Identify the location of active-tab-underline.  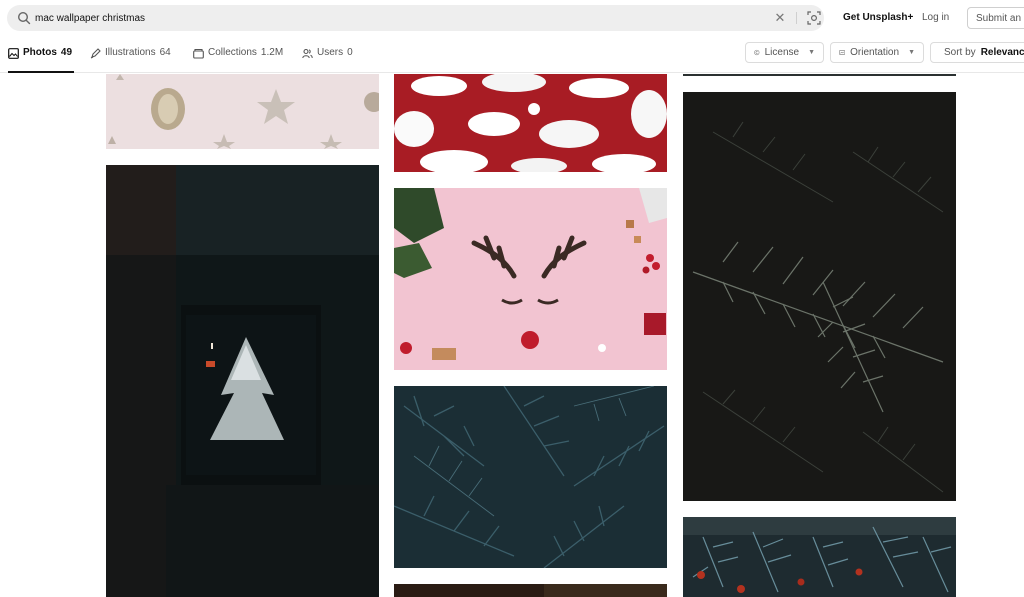
(41, 72).